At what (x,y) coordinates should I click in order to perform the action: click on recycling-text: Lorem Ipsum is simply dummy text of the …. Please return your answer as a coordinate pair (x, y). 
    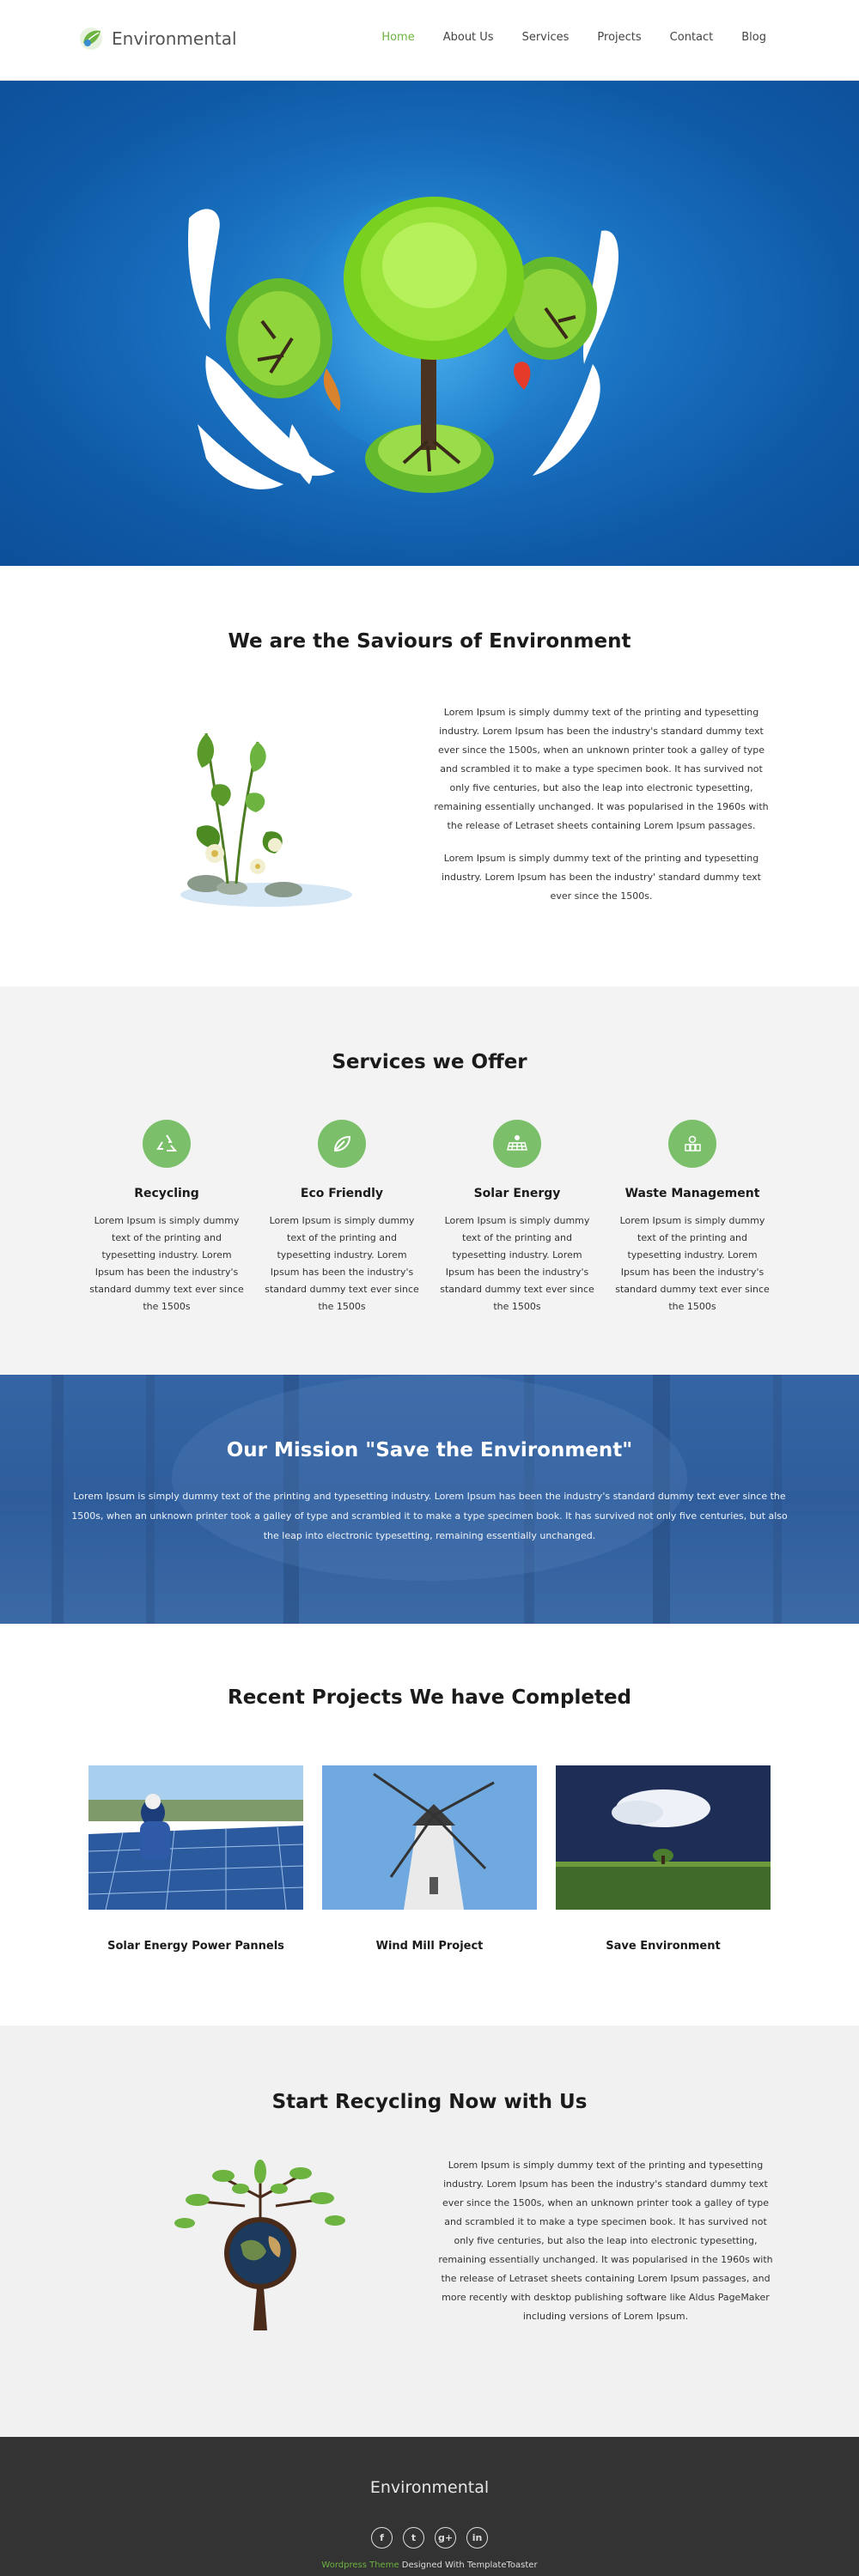
    Looking at the image, I should click on (605, 2241).